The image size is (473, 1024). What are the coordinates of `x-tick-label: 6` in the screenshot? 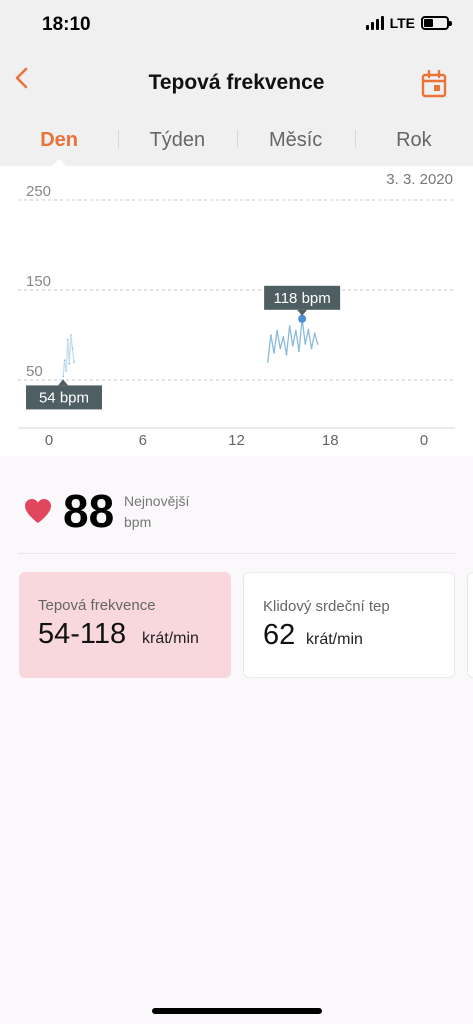 It's located at (143, 440).